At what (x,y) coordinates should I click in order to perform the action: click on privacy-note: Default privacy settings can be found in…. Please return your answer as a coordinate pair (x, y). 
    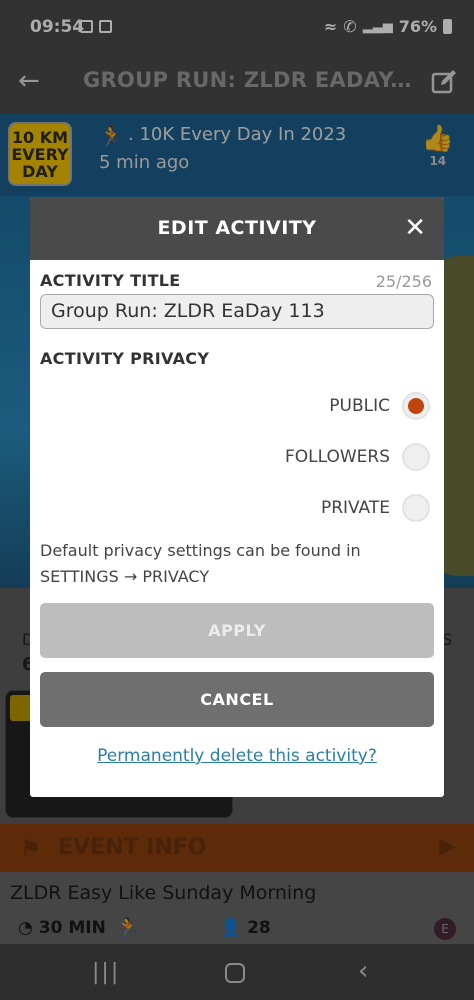
    Looking at the image, I should click on (200, 563).